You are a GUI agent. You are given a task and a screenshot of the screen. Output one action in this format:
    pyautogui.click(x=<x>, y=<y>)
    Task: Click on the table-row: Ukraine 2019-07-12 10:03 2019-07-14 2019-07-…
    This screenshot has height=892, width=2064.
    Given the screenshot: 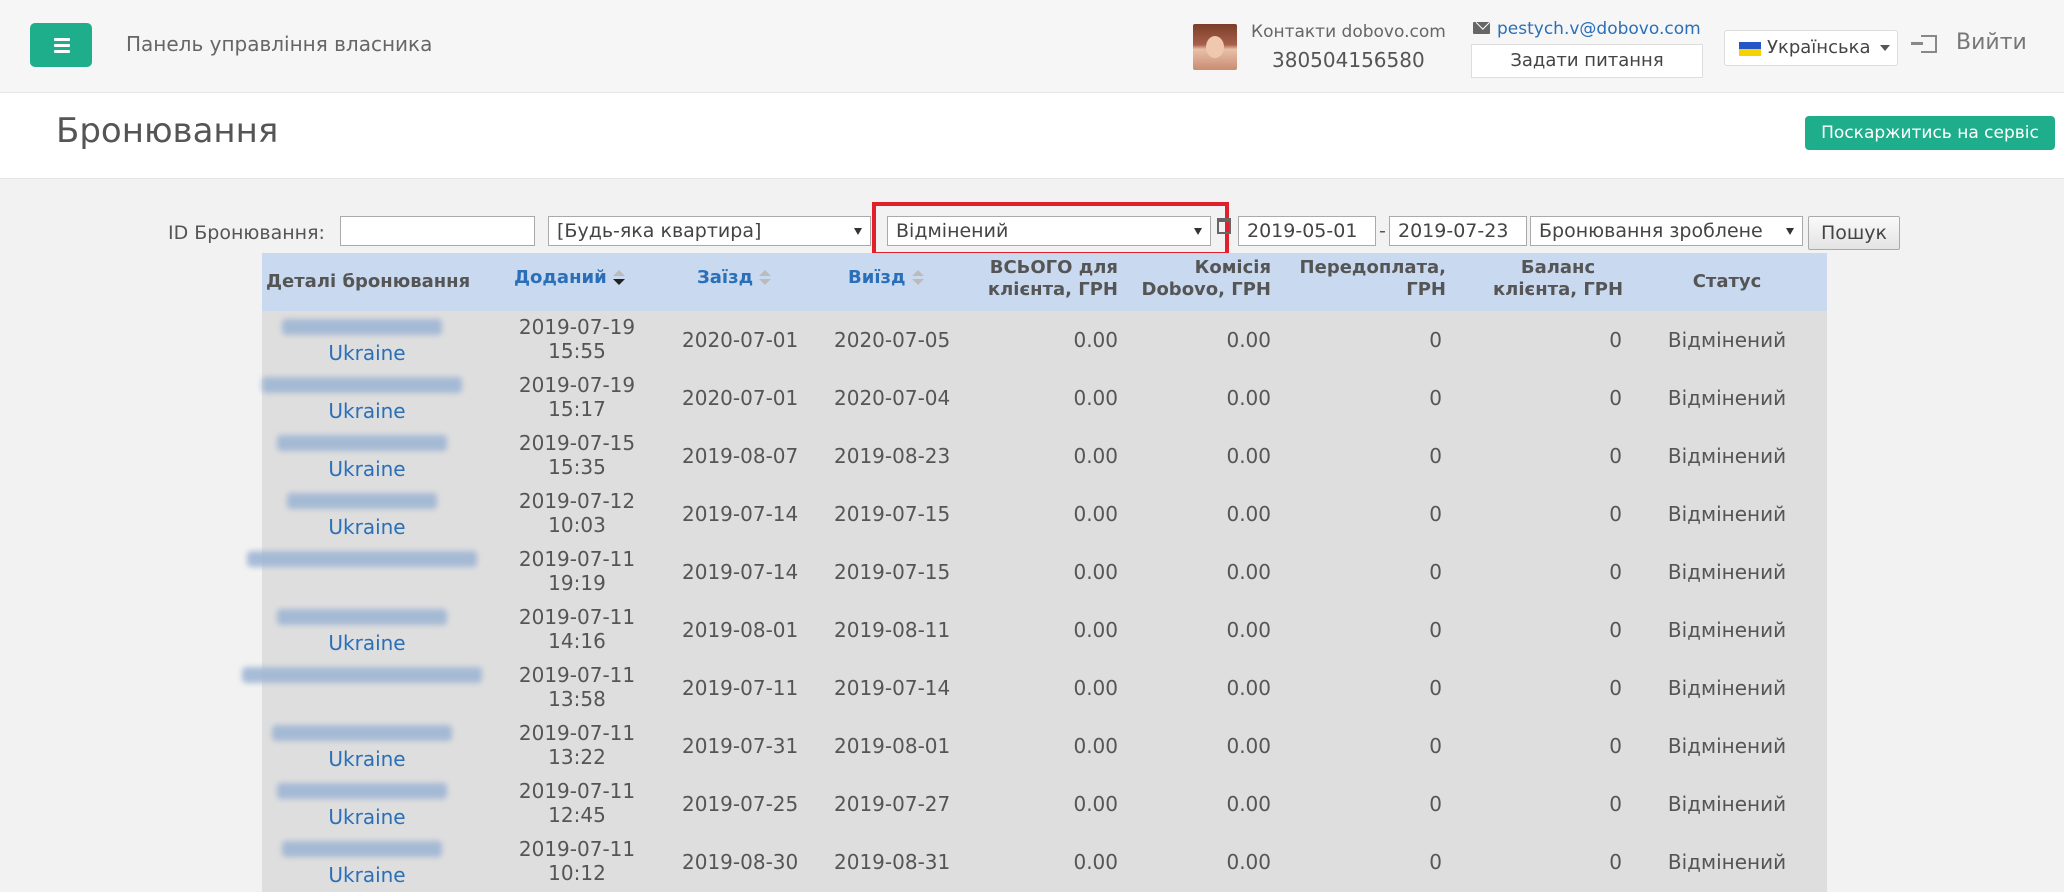 What is the action you would take?
    pyautogui.click(x=1044, y=514)
    